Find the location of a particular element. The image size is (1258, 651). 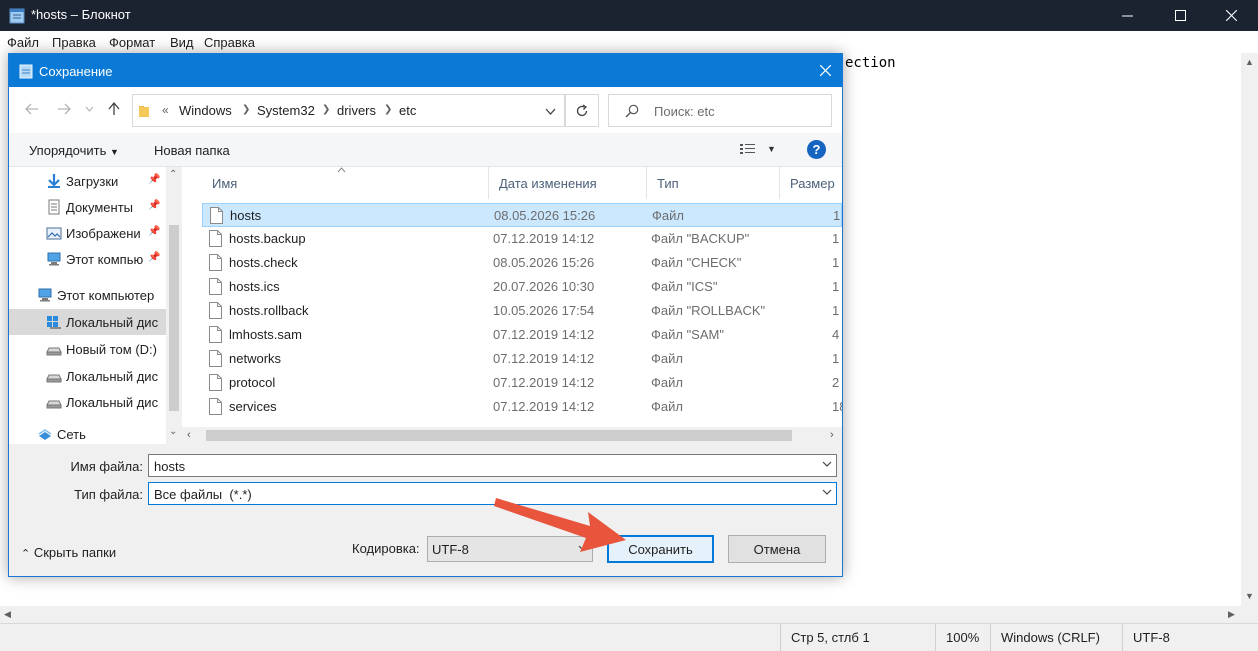

recent-locations-button is located at coordinates (89, 109).